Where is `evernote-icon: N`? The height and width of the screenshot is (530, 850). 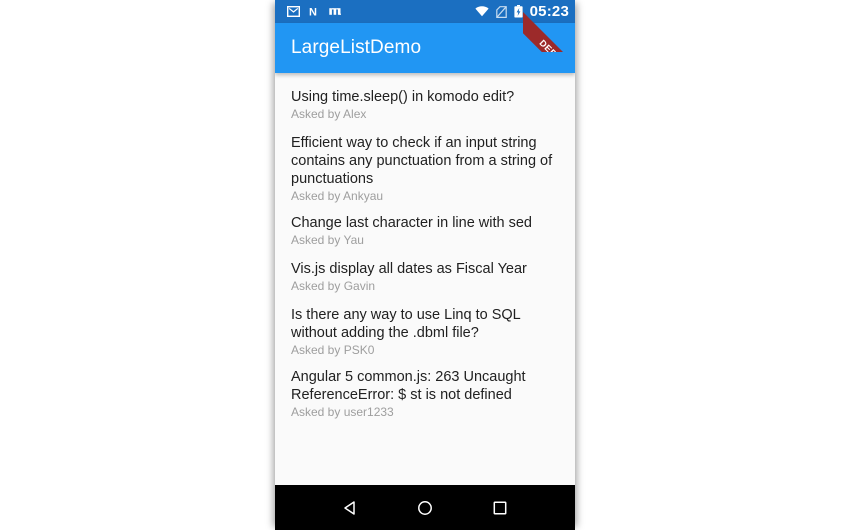 evernote-icon: N is located at coordinates (314, 11).